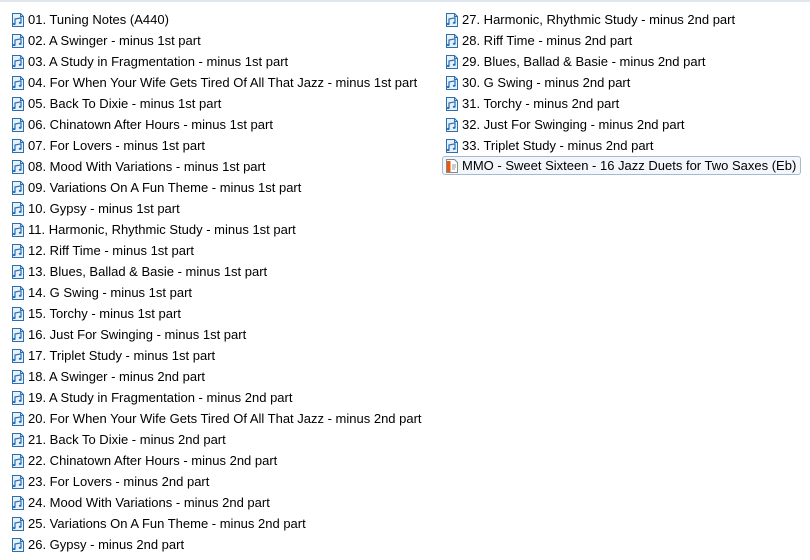 Image resolution: width=810 pixels, height=560 pixels. I want to click on file-item: 01. Tuning Notes (A440), so click(89, 19).